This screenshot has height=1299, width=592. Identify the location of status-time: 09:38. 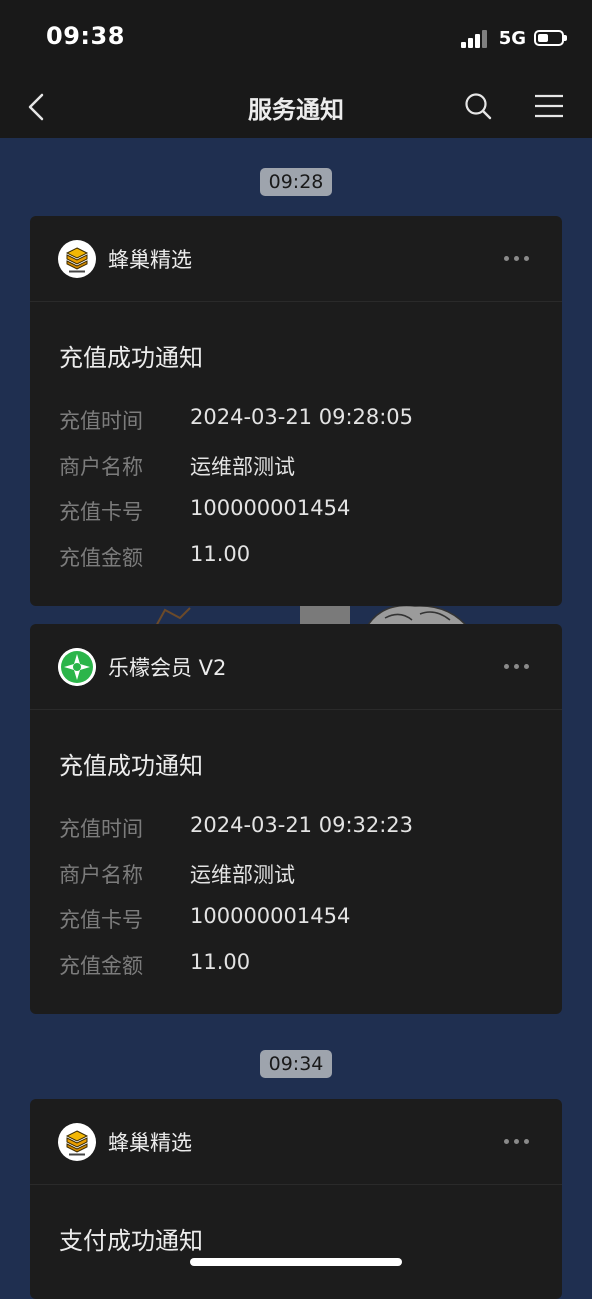
(85, 36).